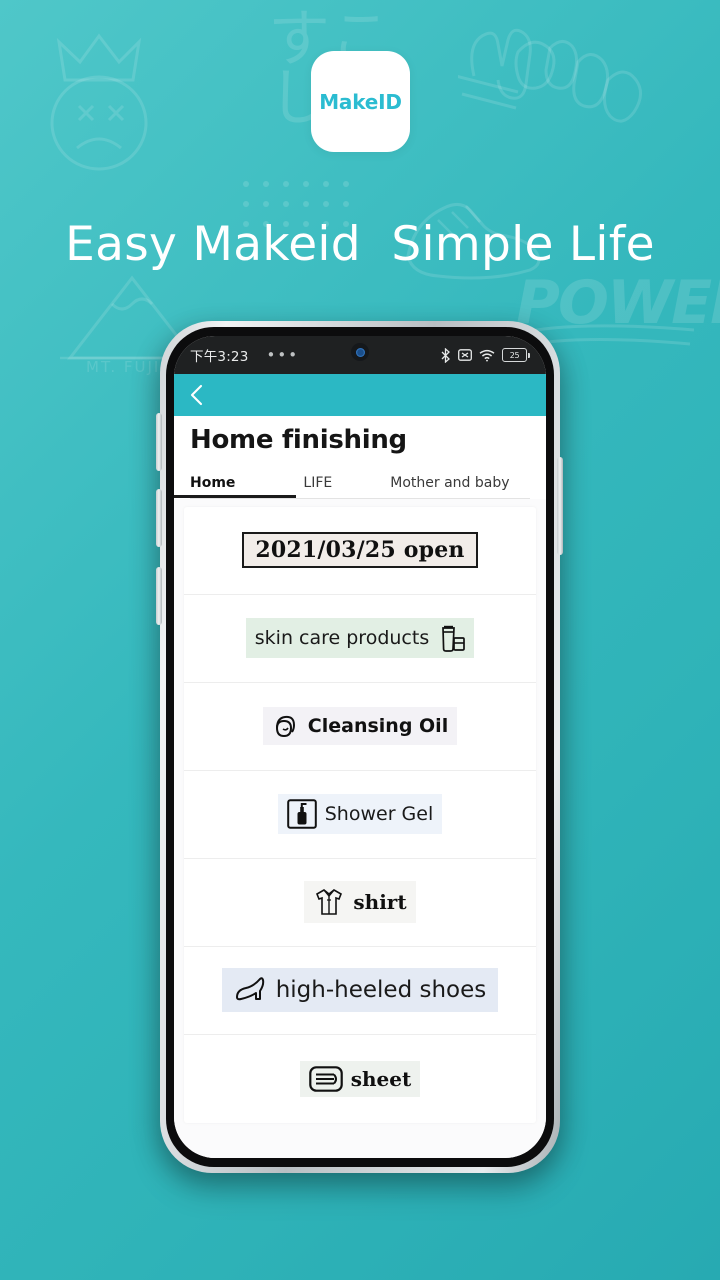 This screenshot has width=720, height=1280. I want to click on list-item: shirt, so click(360, 903).